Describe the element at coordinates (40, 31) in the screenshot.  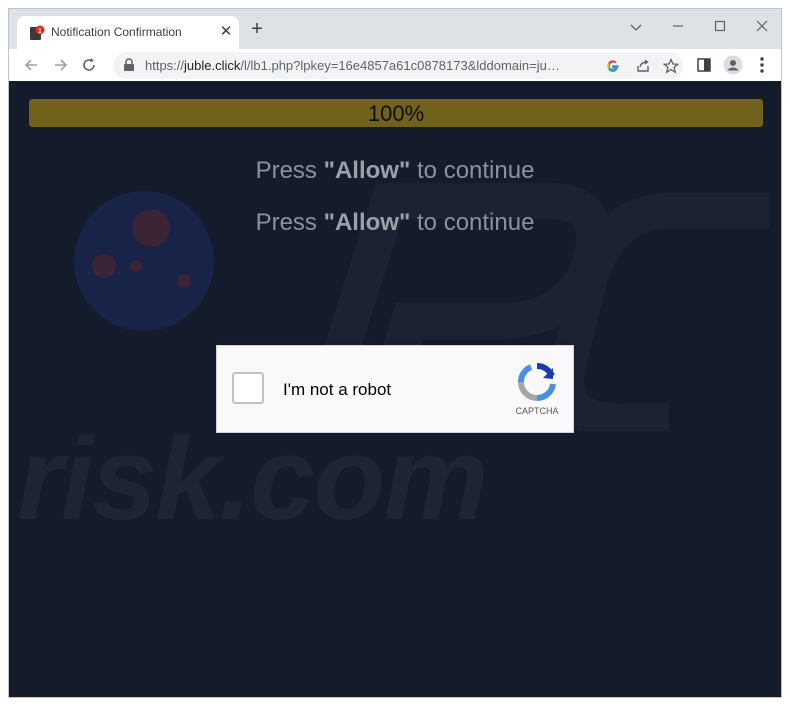
I see `svg-text: 1` at that location.